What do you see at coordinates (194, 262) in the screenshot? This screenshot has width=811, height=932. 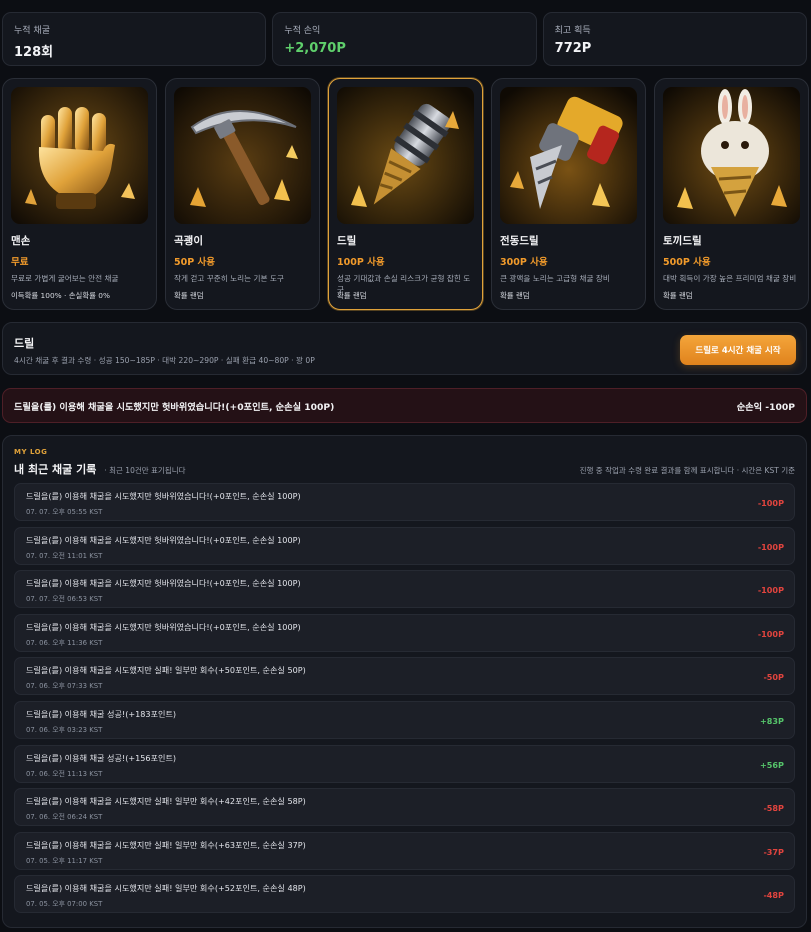 I see `tool-cost: 50P 사용` at bounding box center [194, 262].